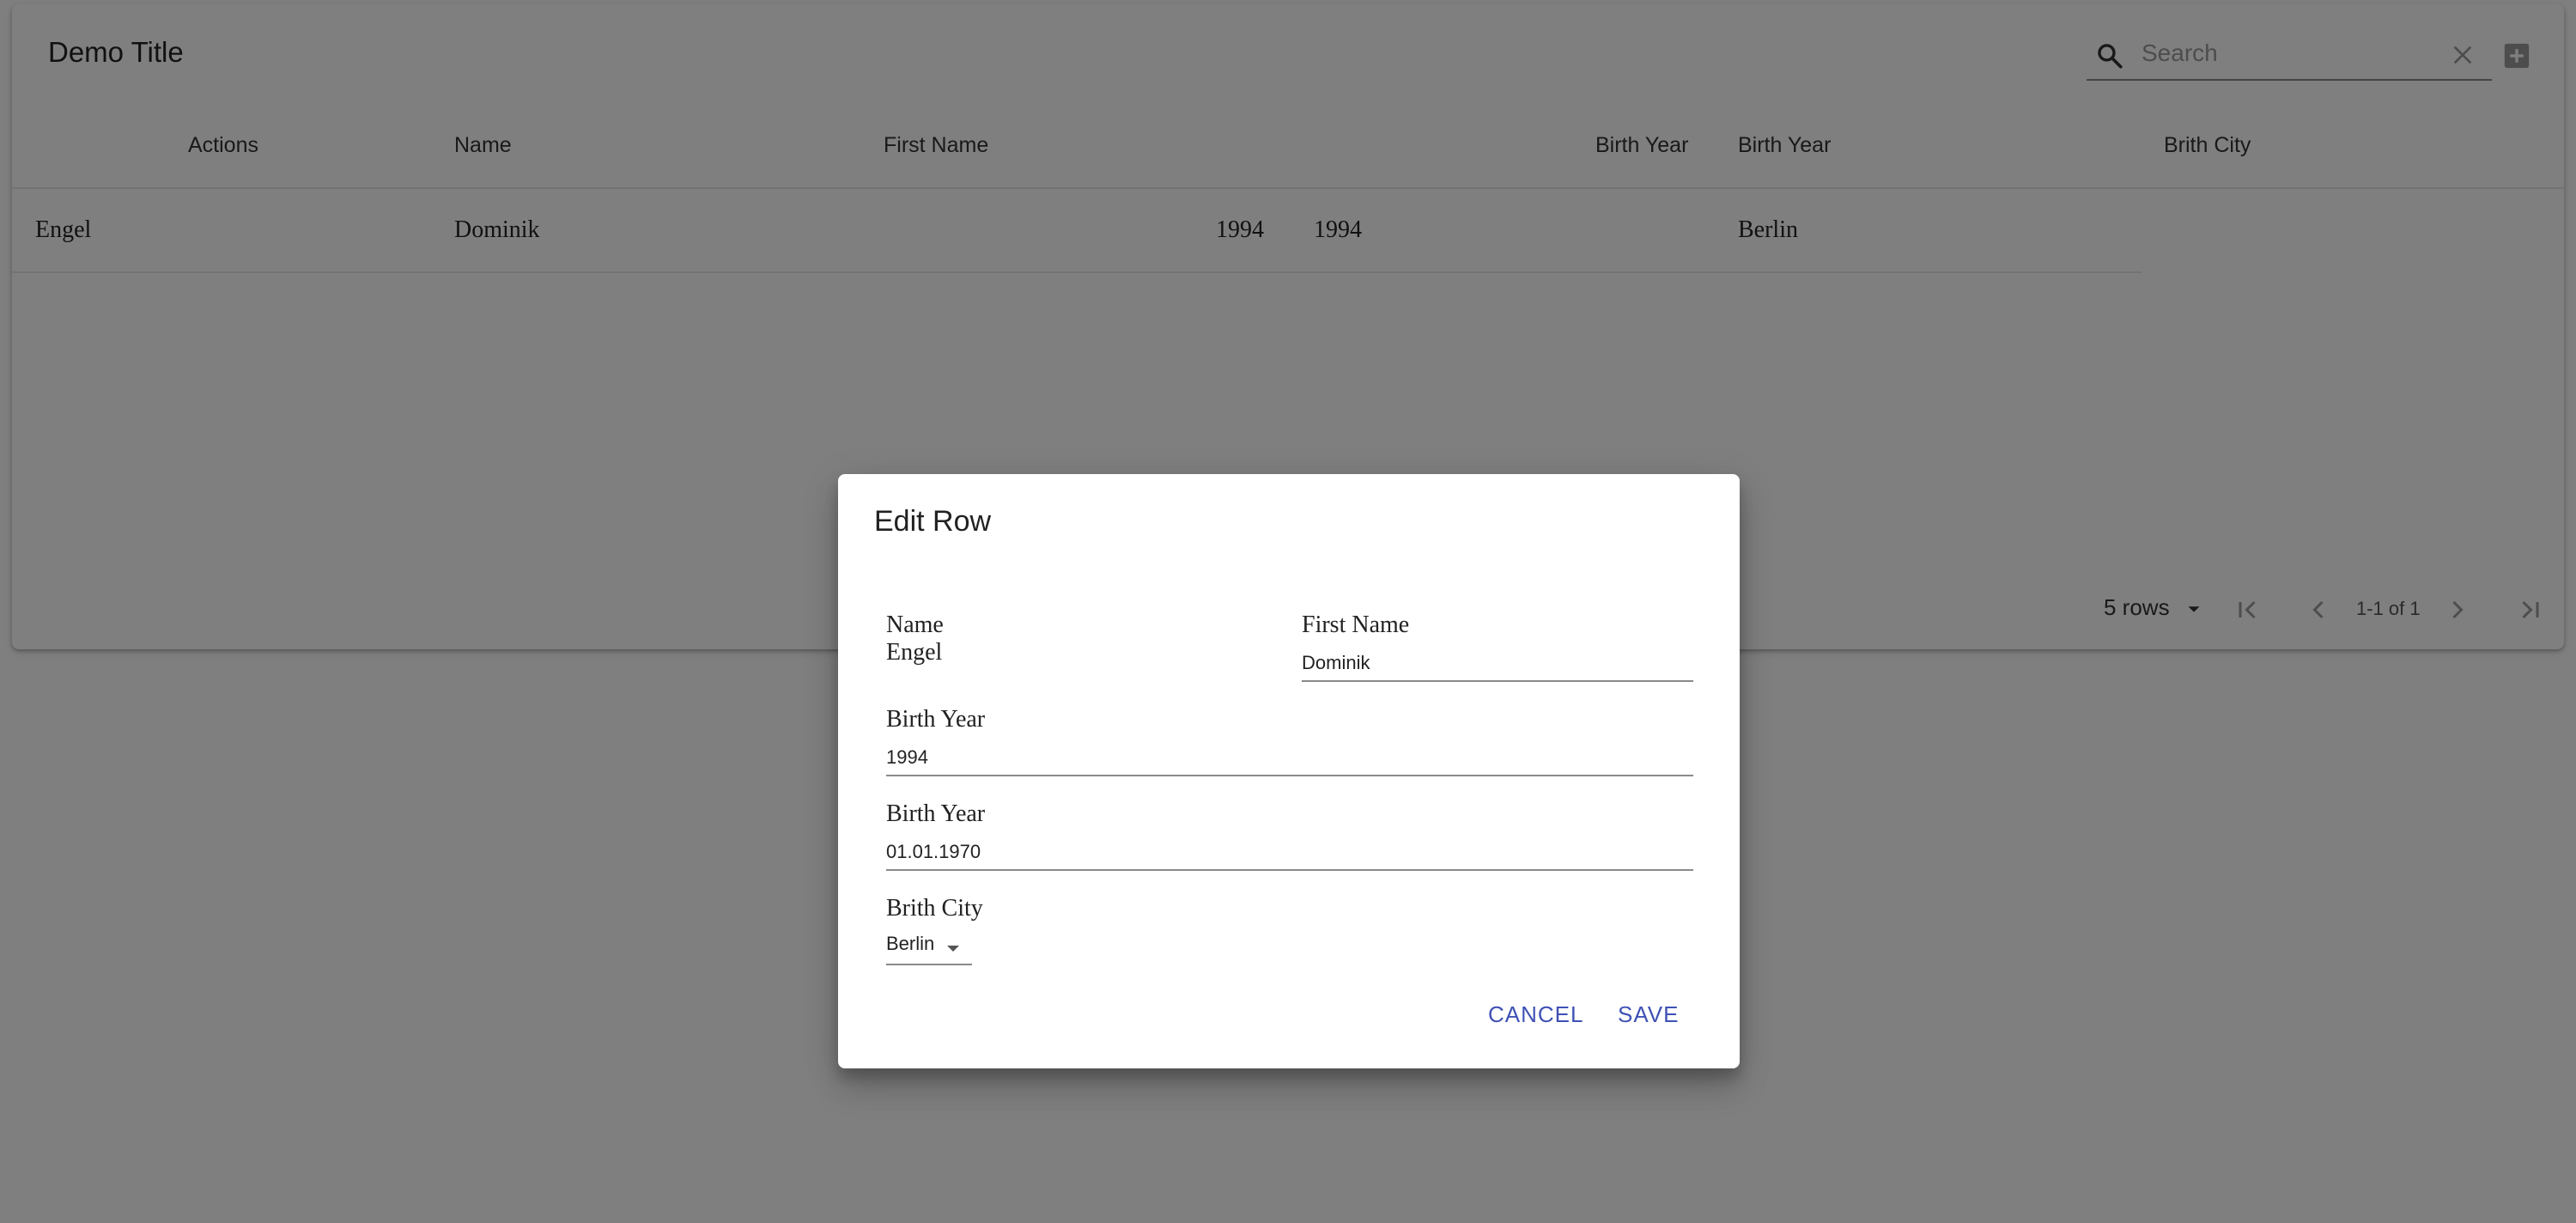 This screenshot has height=1223, width=2576. What do you see at coordinates (914, 652) in the screenshot?
I see `name-value: Engel` at bounding box center [914, 652].